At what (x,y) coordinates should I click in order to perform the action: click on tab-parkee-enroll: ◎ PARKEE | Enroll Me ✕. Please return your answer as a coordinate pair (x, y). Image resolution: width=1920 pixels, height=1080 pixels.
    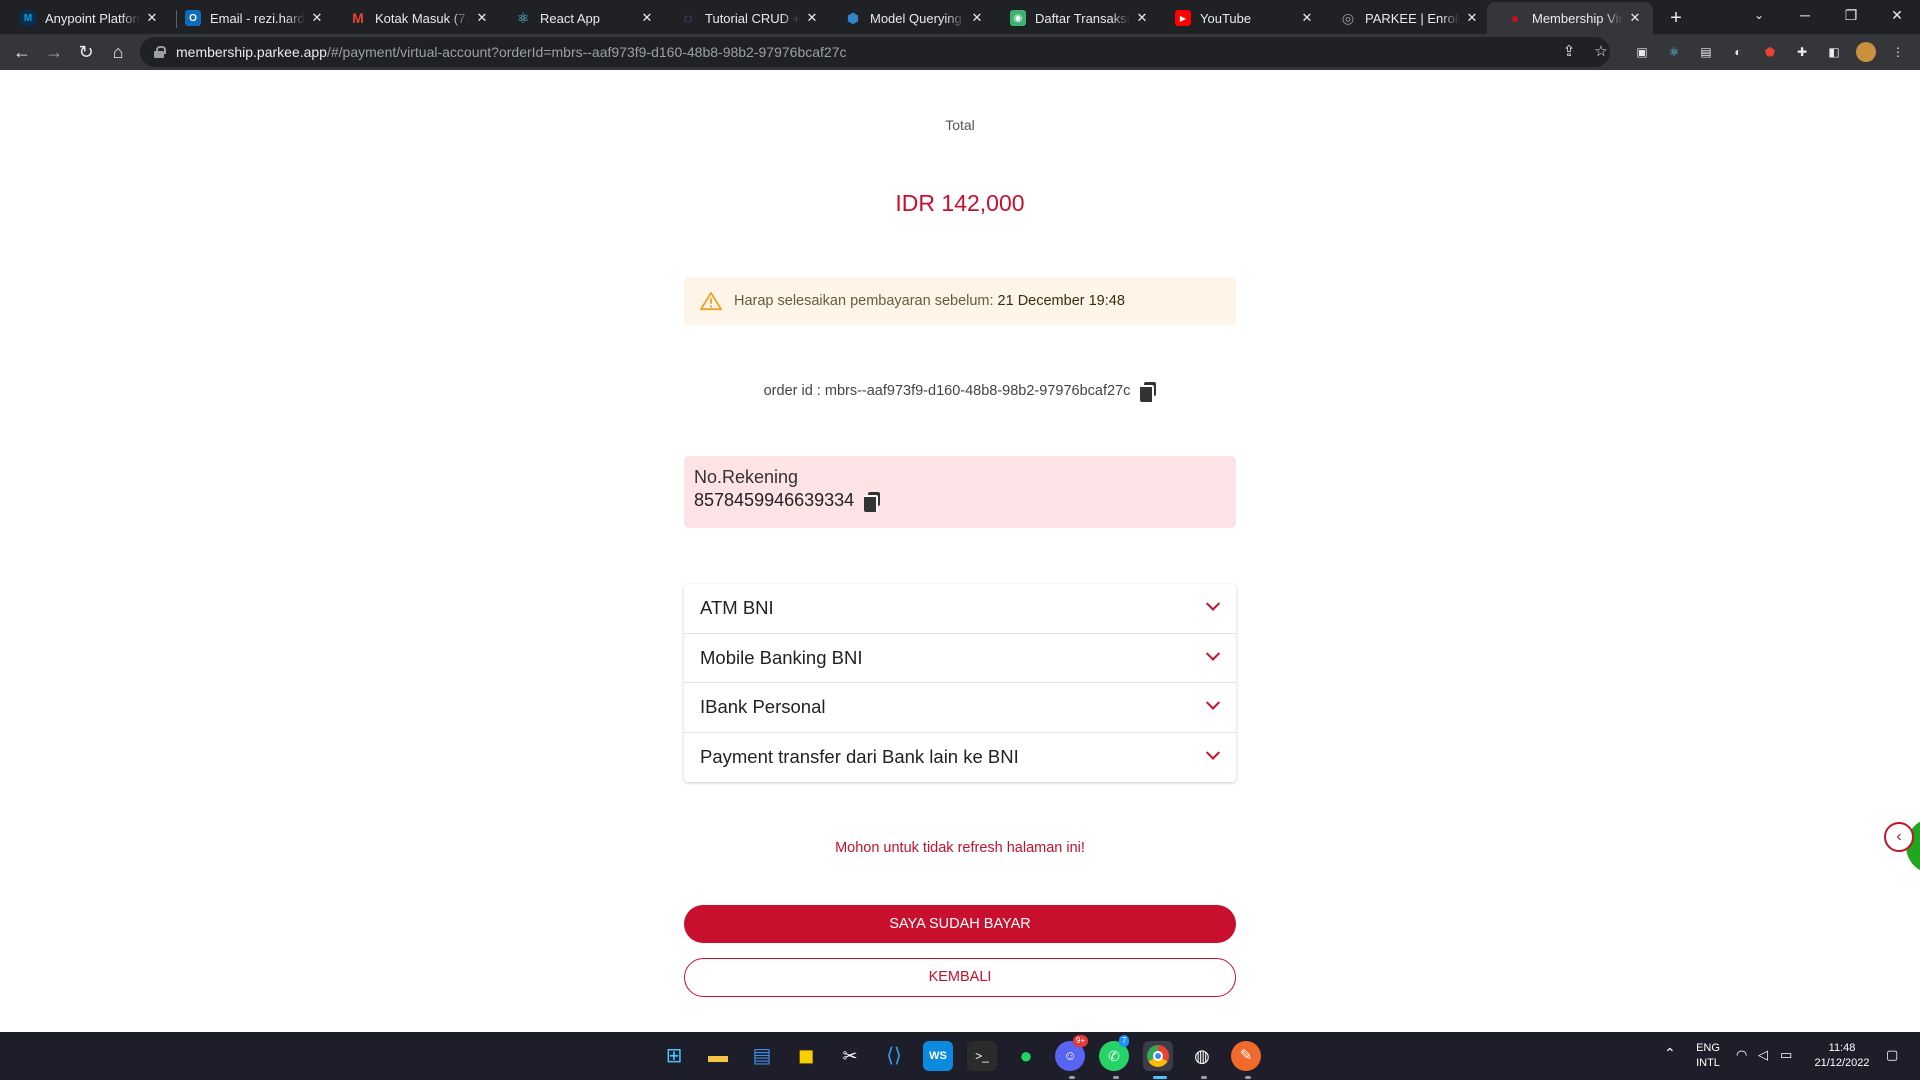
    Looking at the image, I should click on (1405, 18).